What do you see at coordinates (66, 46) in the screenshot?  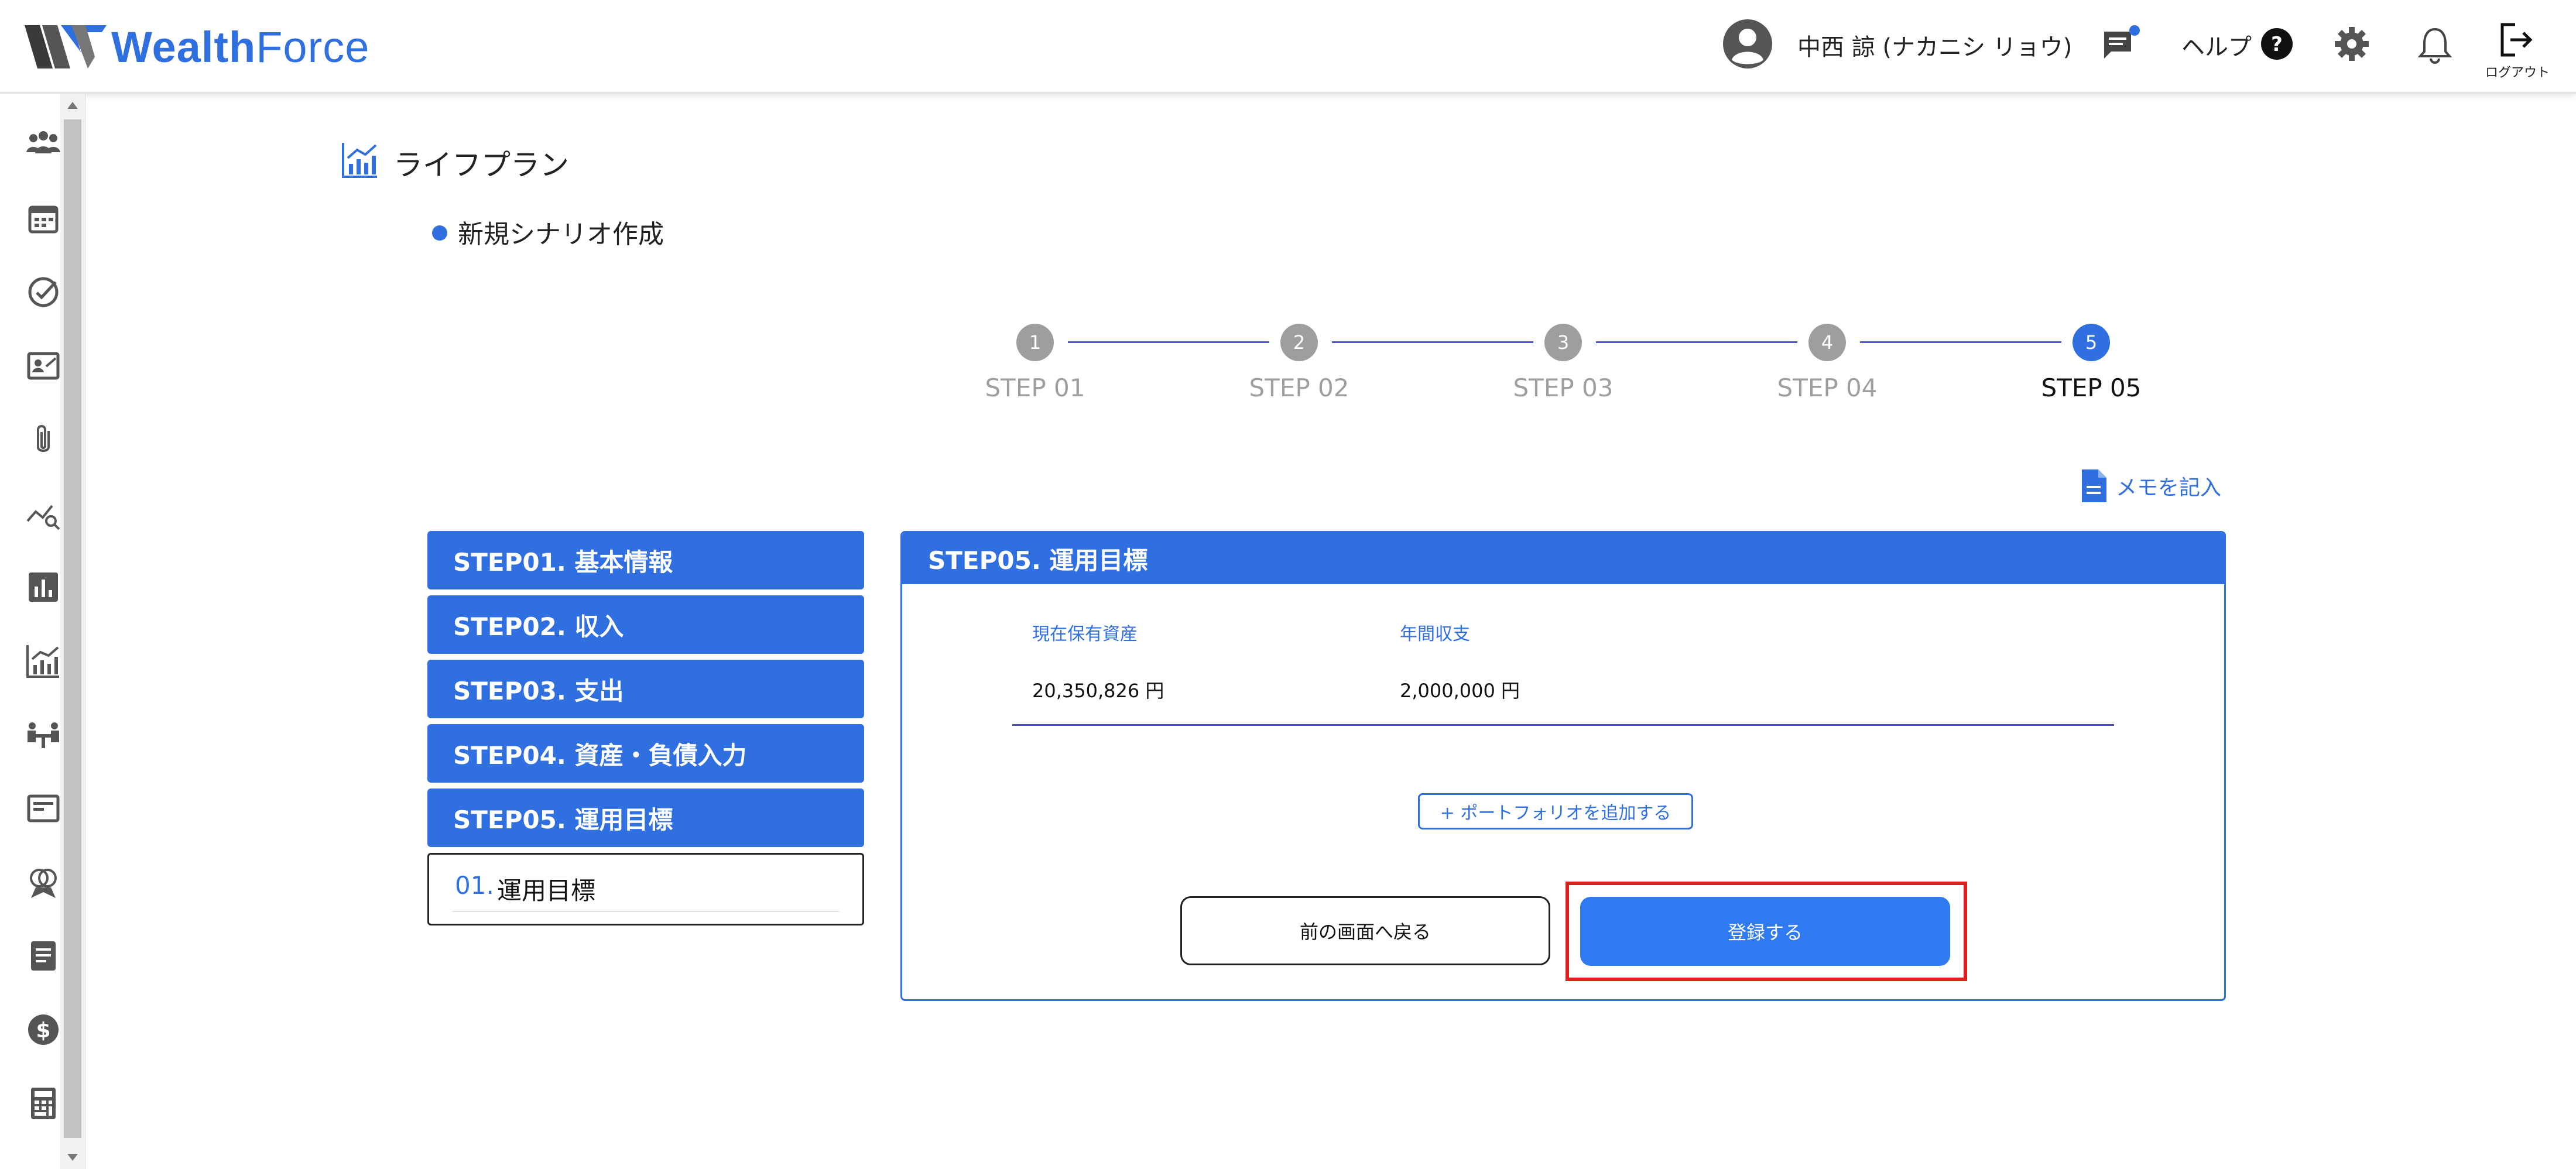 I see `logo-mark-icon` at bounding box center [66, 46].